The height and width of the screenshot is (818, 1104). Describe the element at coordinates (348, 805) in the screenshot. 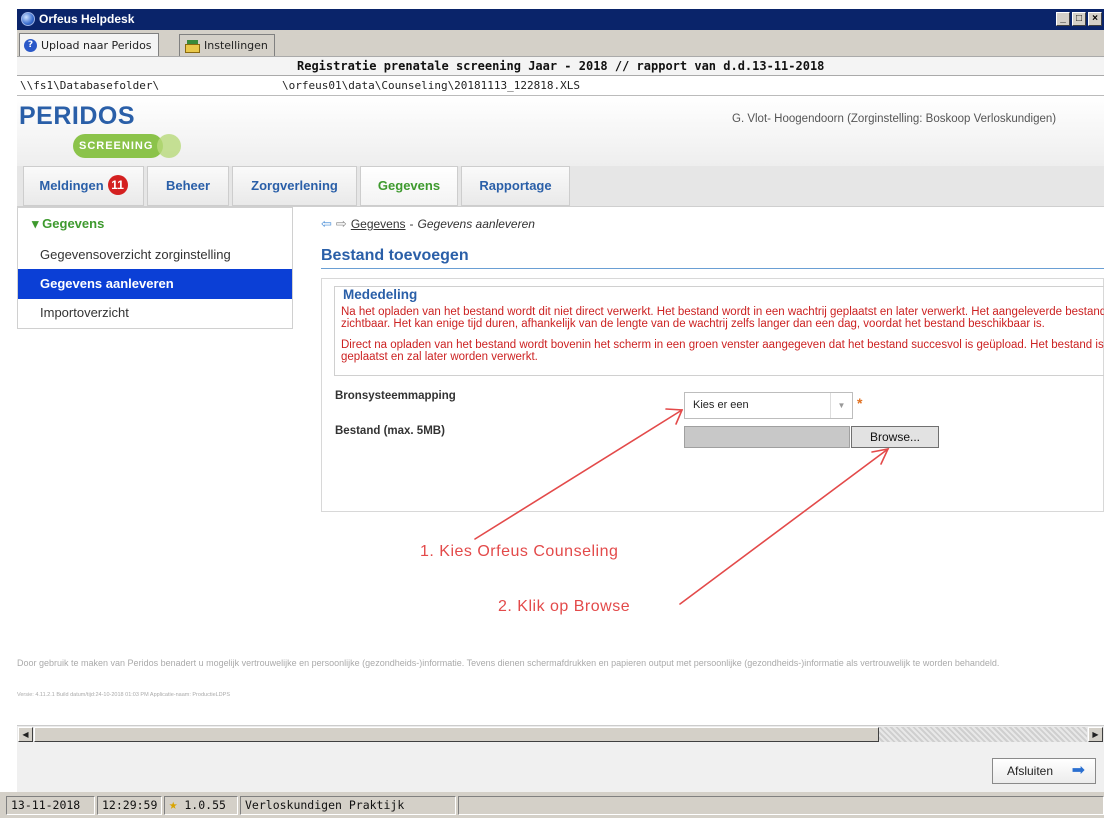

I see `status-practice: Verloskundigen Praktijk` at that location.